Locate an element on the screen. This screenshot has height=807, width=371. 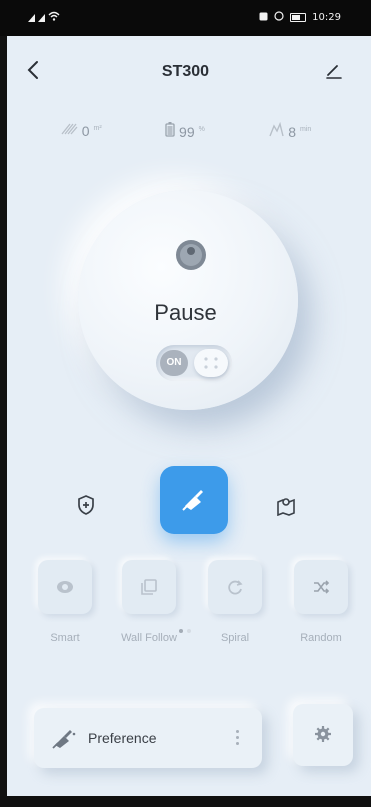
eye-icon is located at coordinates (65, 587).